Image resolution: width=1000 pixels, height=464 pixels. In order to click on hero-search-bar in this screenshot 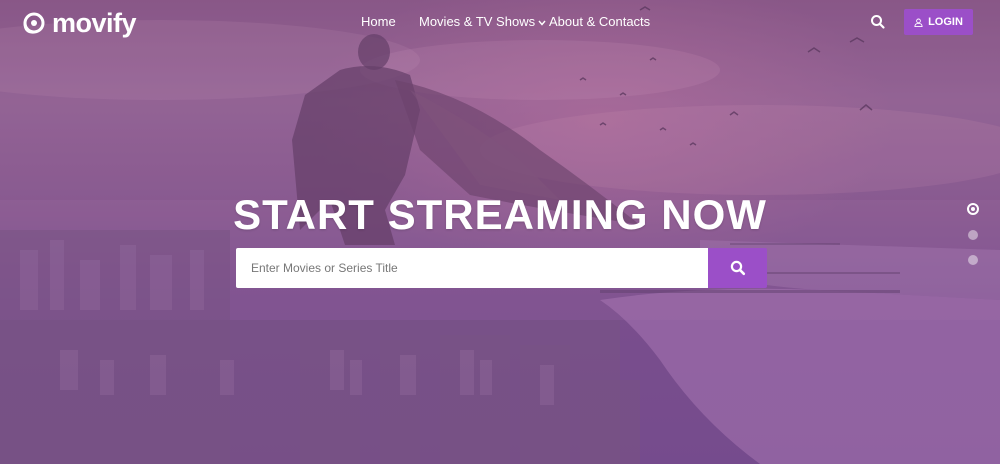, I will do `click(501, 268)`.